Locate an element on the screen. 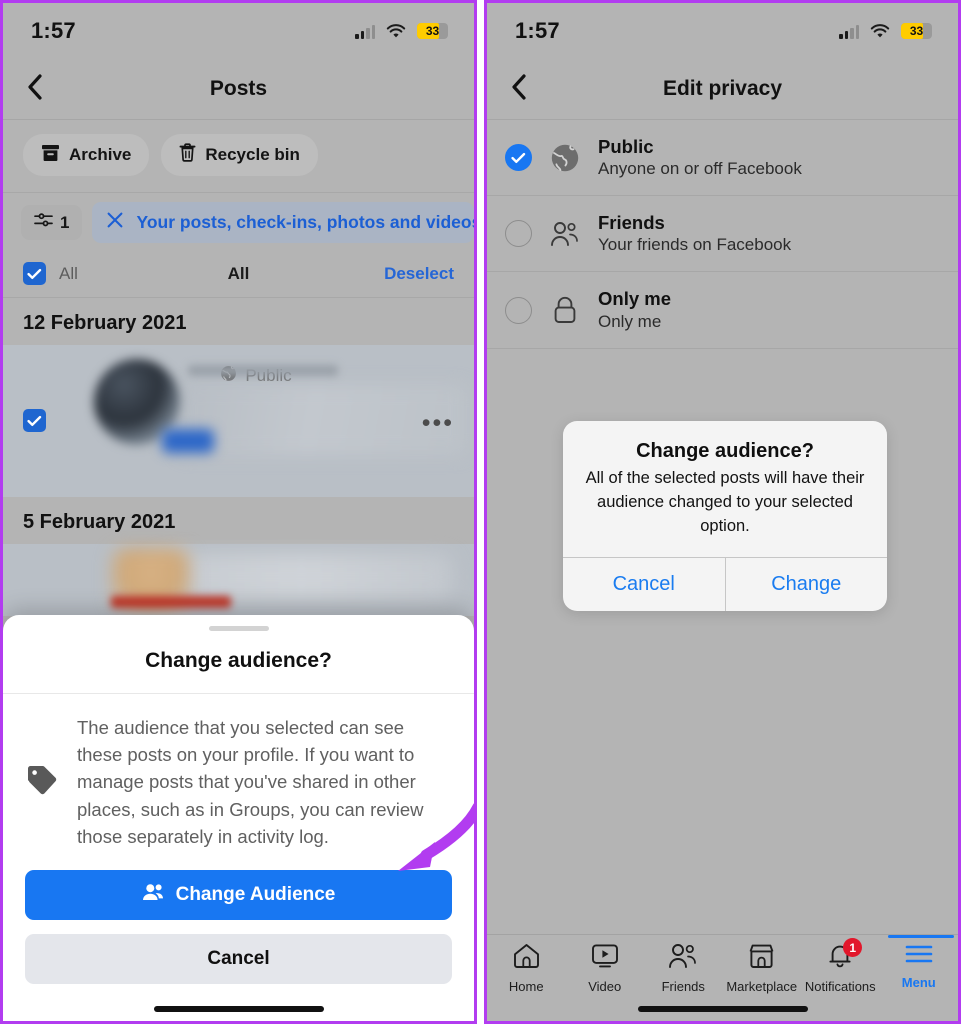 This screenshot has height=1024, width=961. cancel-button-label: Cancel is located at coordinates (238, 958).